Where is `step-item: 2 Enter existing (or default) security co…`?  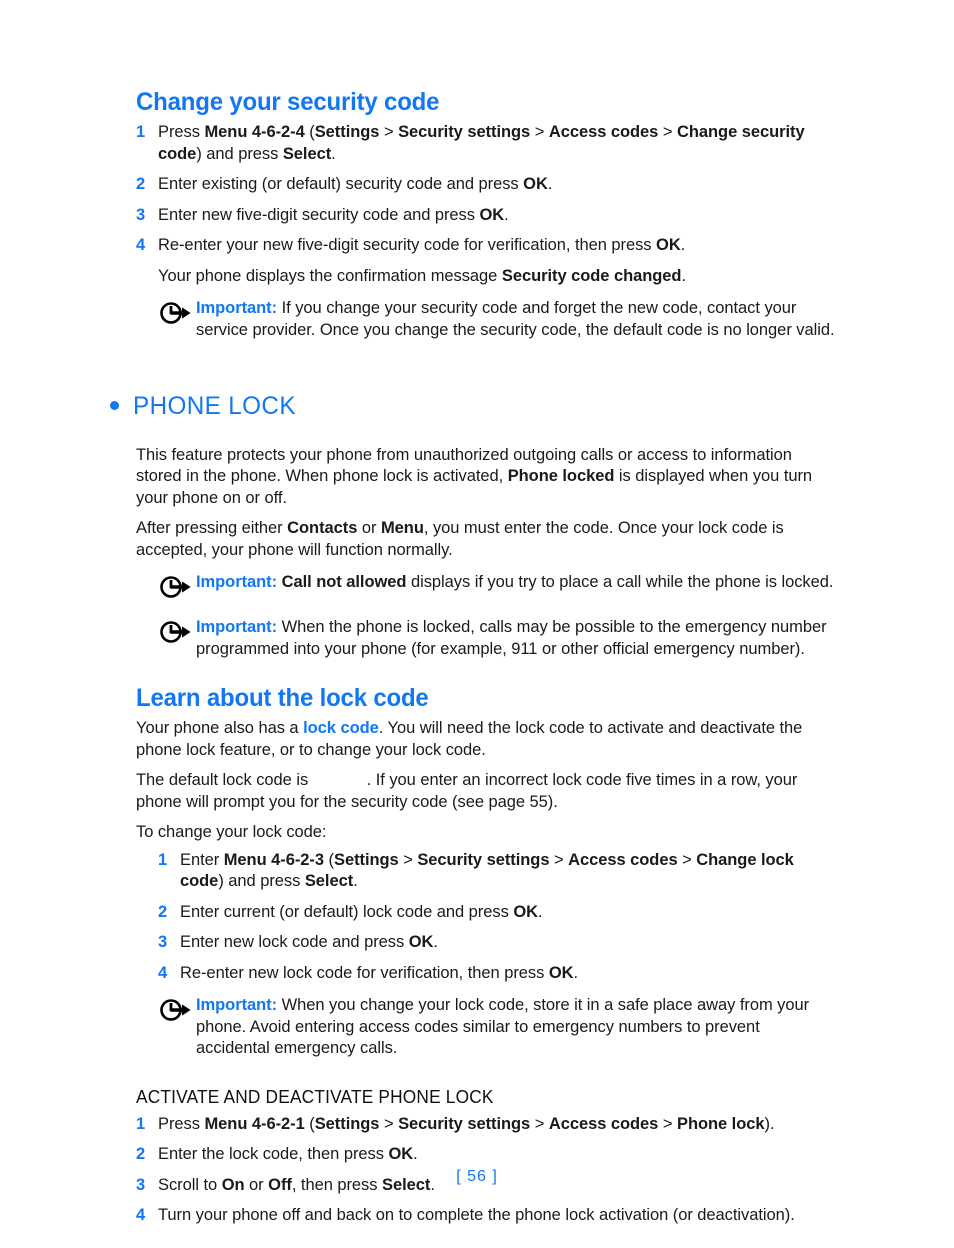
step-item: 2 Enter existing (or default) security co… is located at coordinates (486, 185).